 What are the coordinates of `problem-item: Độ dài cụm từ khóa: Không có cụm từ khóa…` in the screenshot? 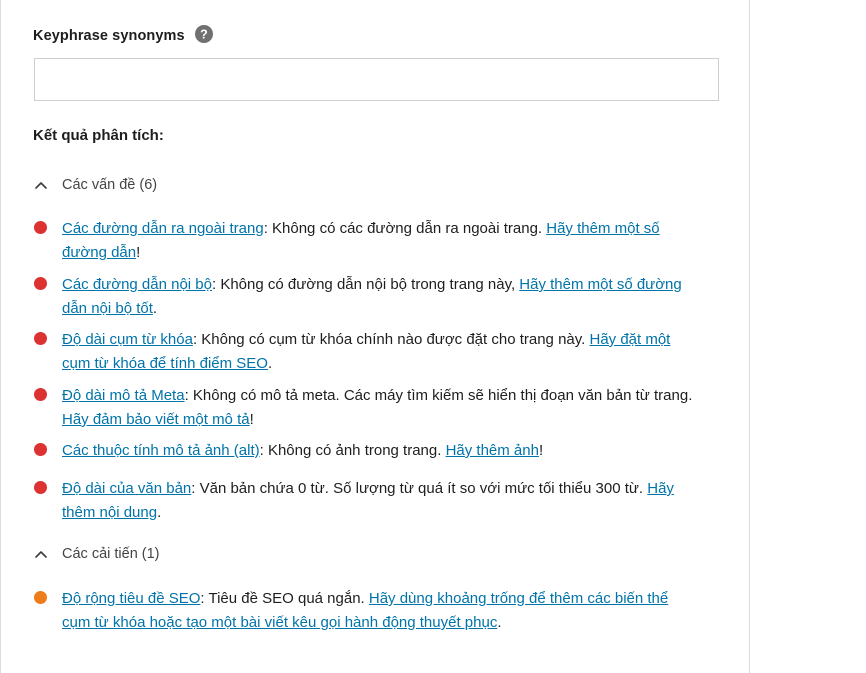 It's located at (364, 352).